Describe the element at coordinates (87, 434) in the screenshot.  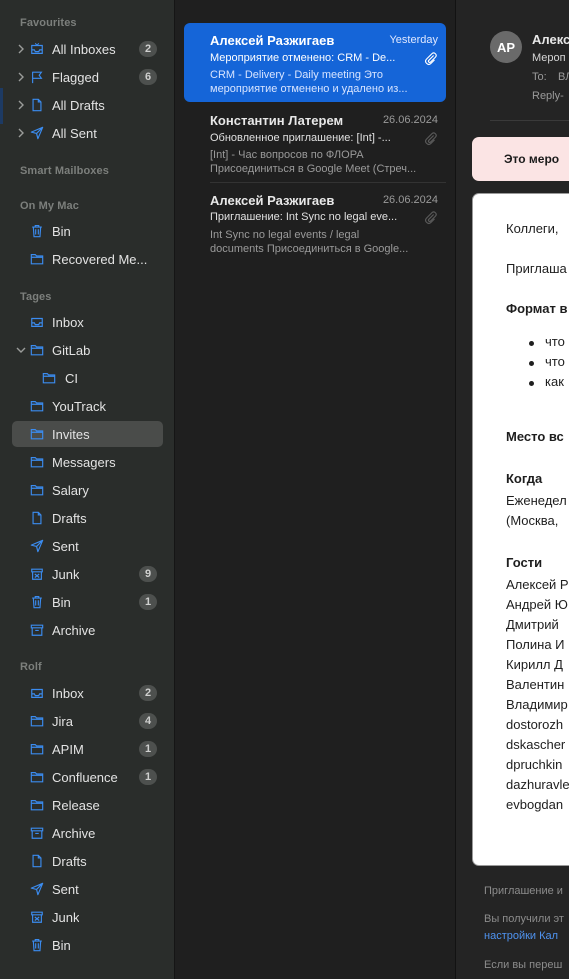
I see `sidebar-item-invites: Invites` at that location.